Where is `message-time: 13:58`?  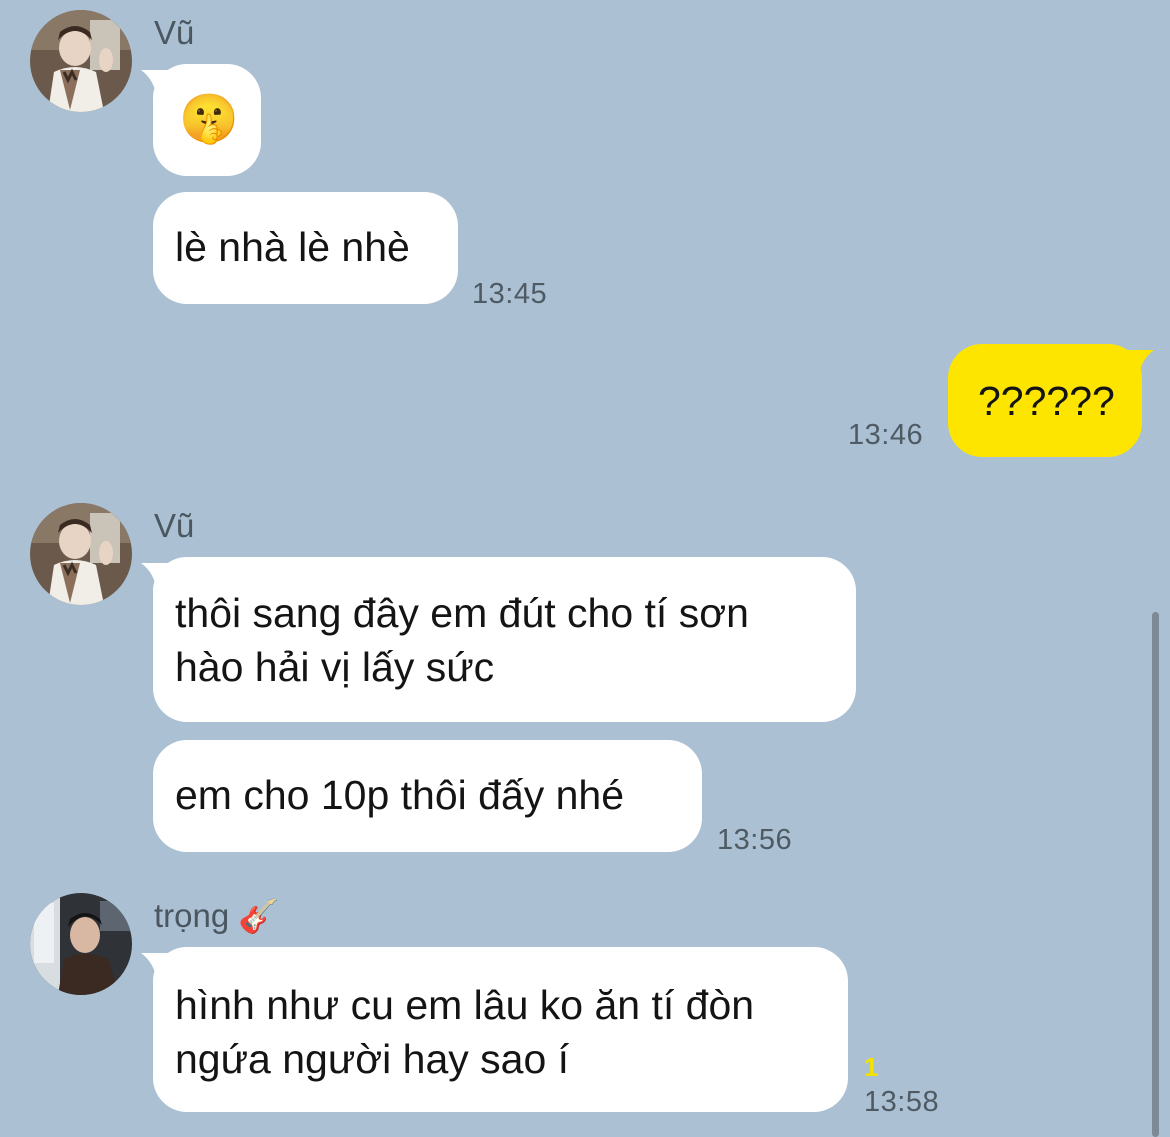
message-time: 13:58 is located at coordinates (902, 1102).